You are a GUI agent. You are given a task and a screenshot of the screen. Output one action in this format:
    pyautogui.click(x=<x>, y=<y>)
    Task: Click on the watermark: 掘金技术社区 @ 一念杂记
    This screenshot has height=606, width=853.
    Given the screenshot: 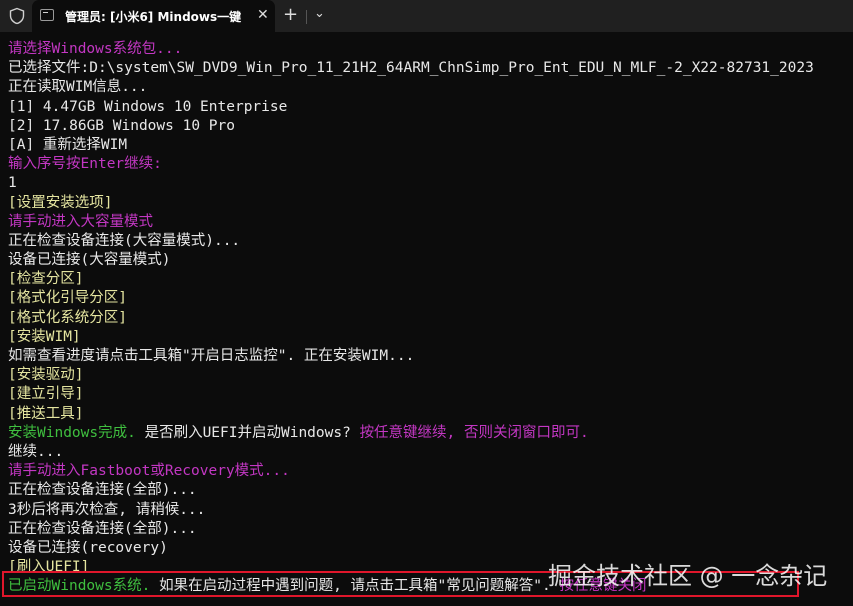 What is the action you would take?
    pyautogui.click(x=688, y=576)
    